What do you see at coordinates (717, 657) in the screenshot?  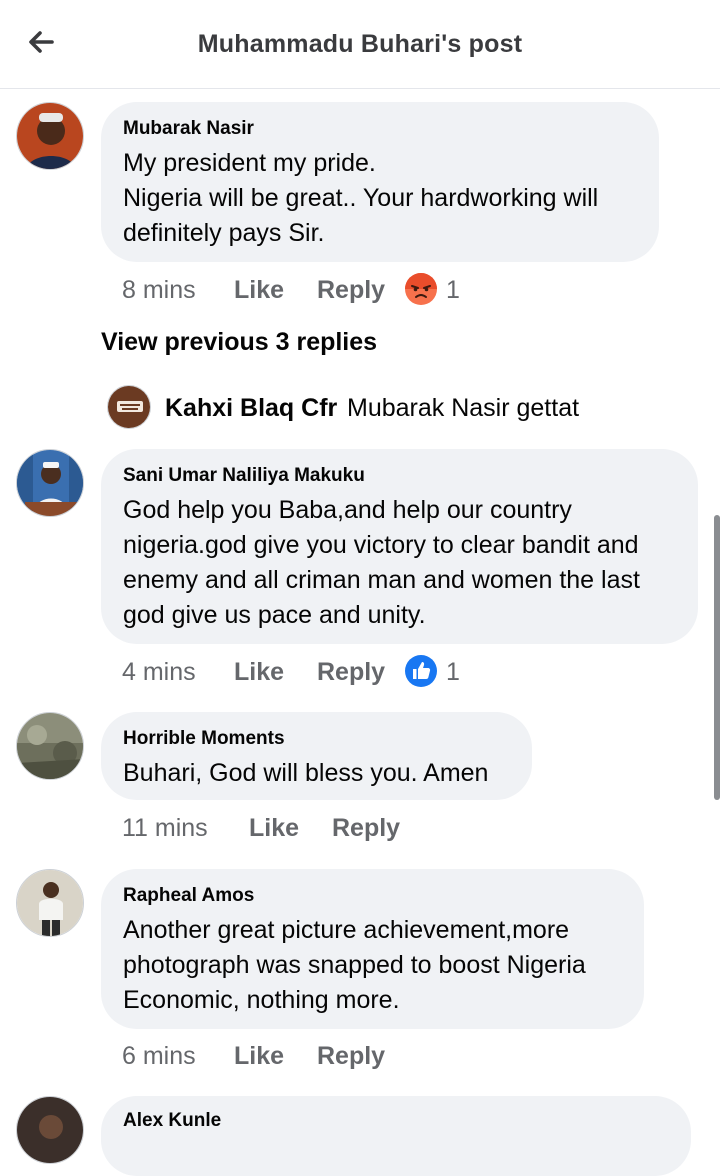 I see `scrollbar` at bounding box center [717, 657].